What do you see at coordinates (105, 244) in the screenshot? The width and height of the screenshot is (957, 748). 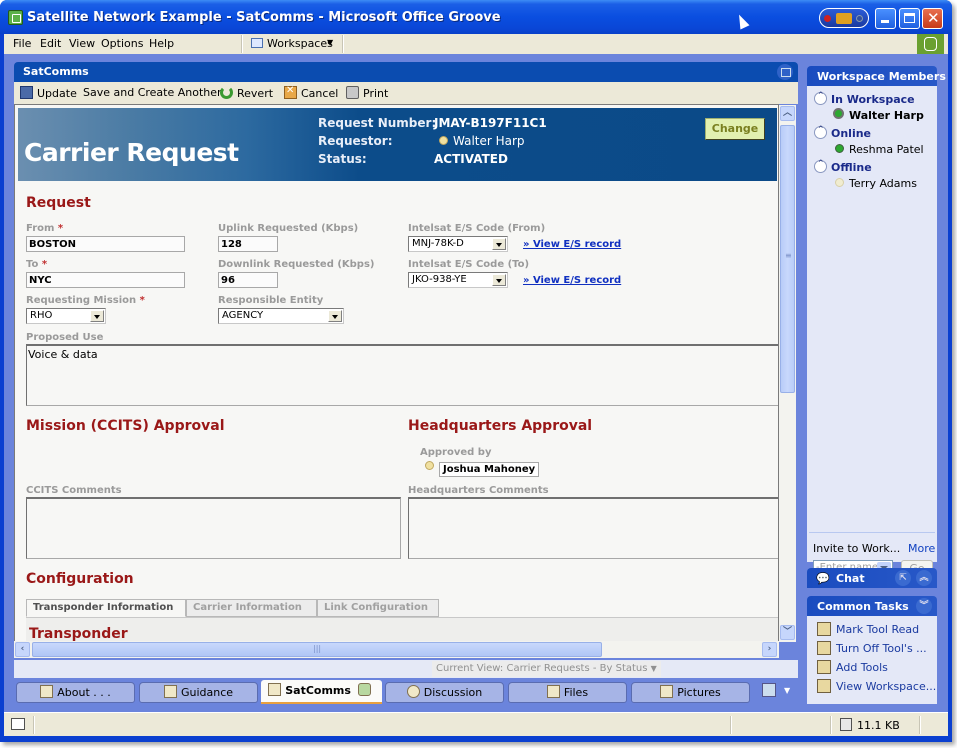 I see `from-field: BOSTON` at bounding box center [105, 244].